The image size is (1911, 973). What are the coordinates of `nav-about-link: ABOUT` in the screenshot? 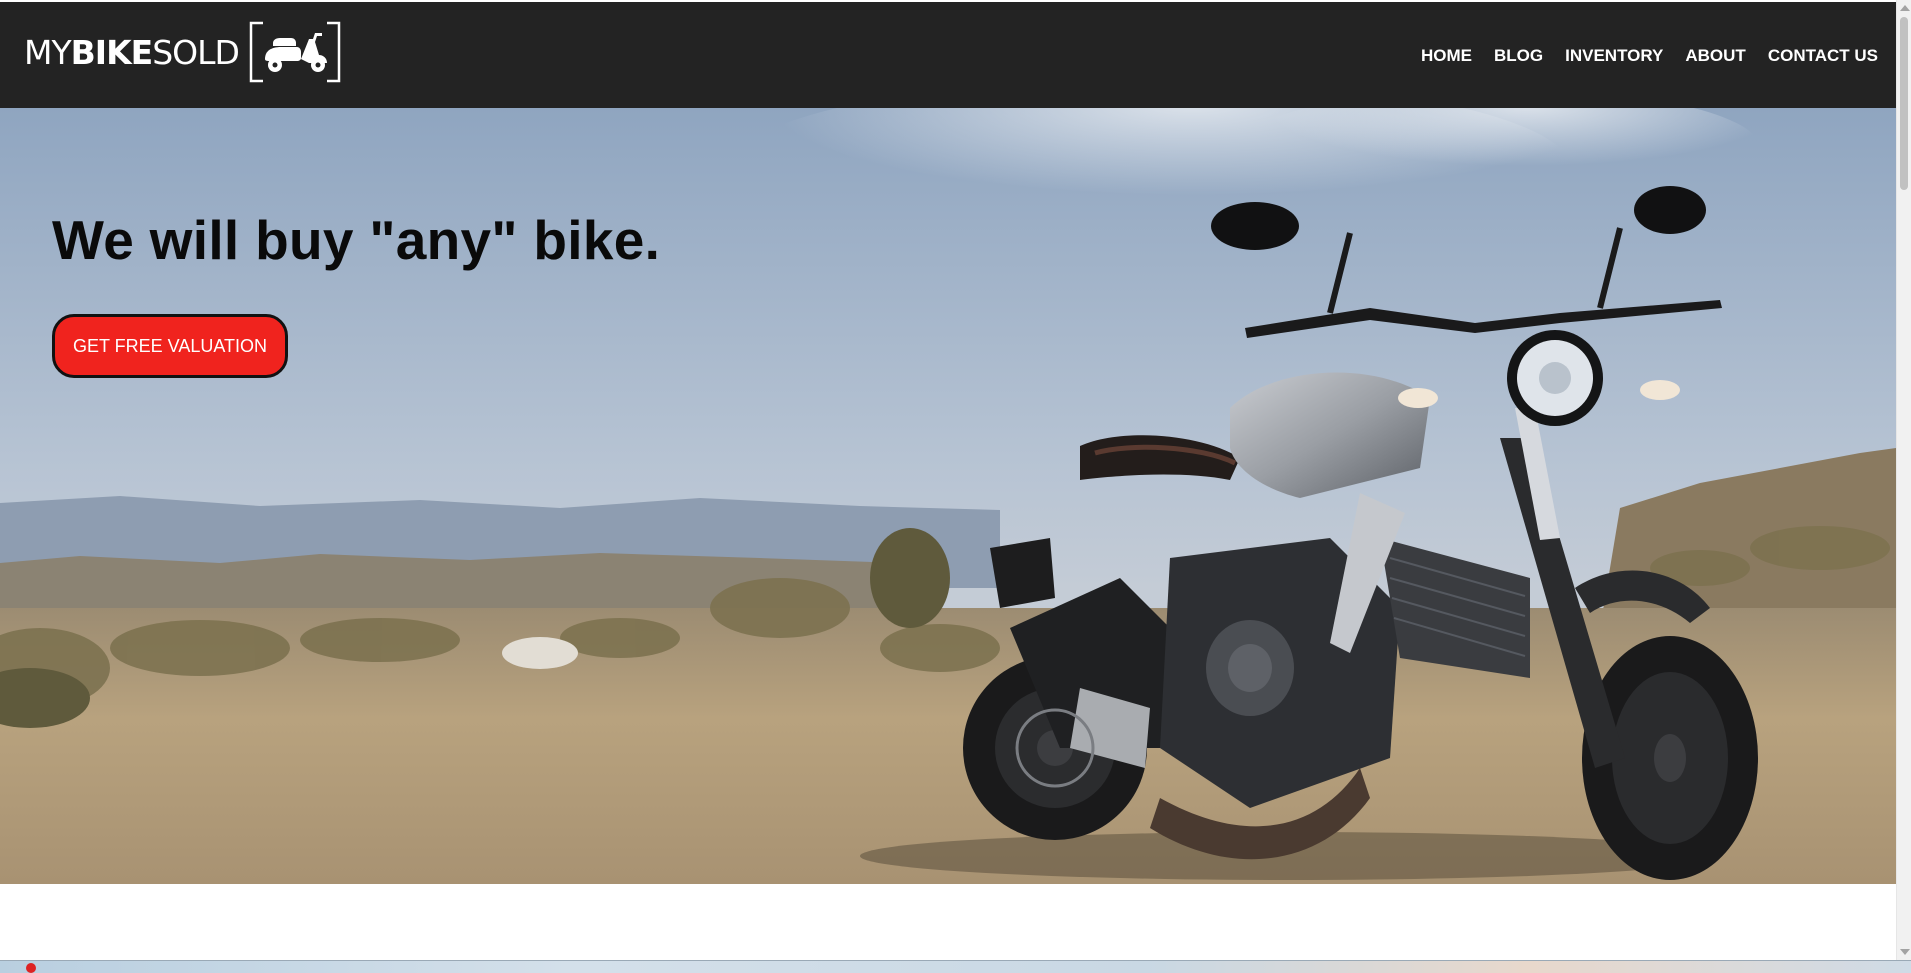 It's located at (1715, 56).